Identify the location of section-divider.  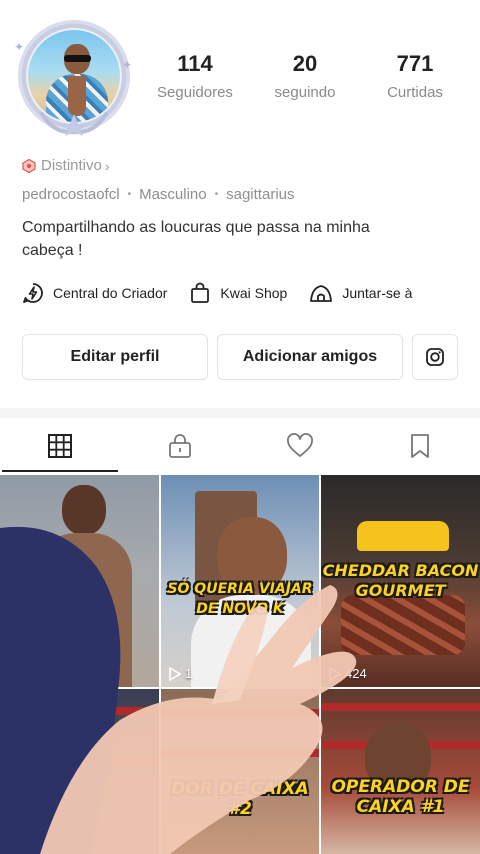
(240, 413).